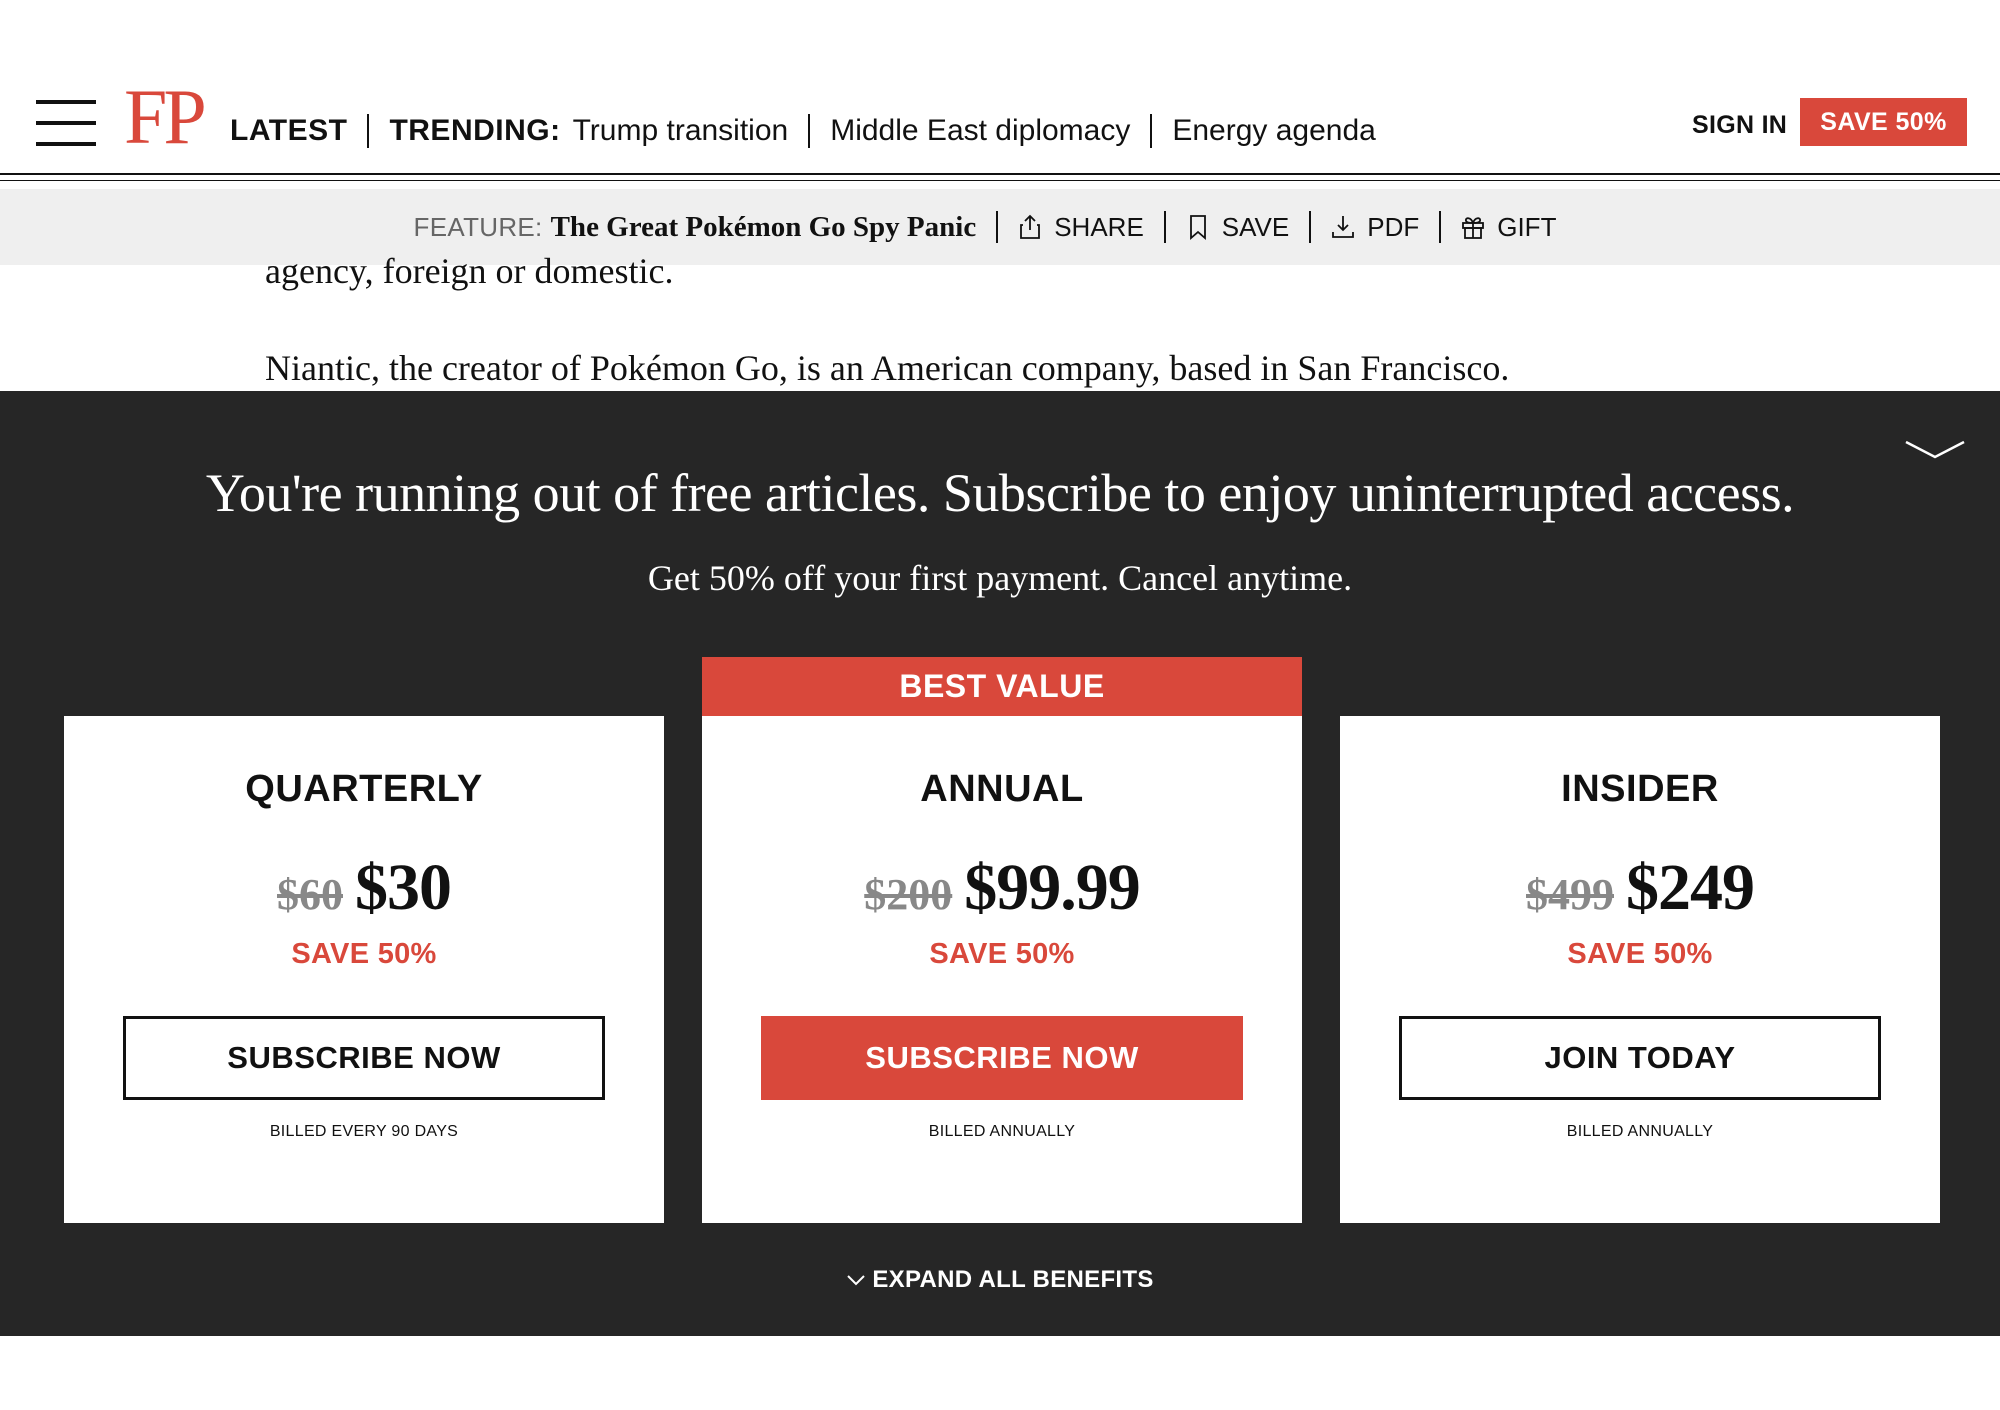 Image resolution: width=2000 pixels, height=1410 pixels. Describe the element at coordinates (288, 131) in the screenshot. I see `nav-latest: LATEST` at that location.